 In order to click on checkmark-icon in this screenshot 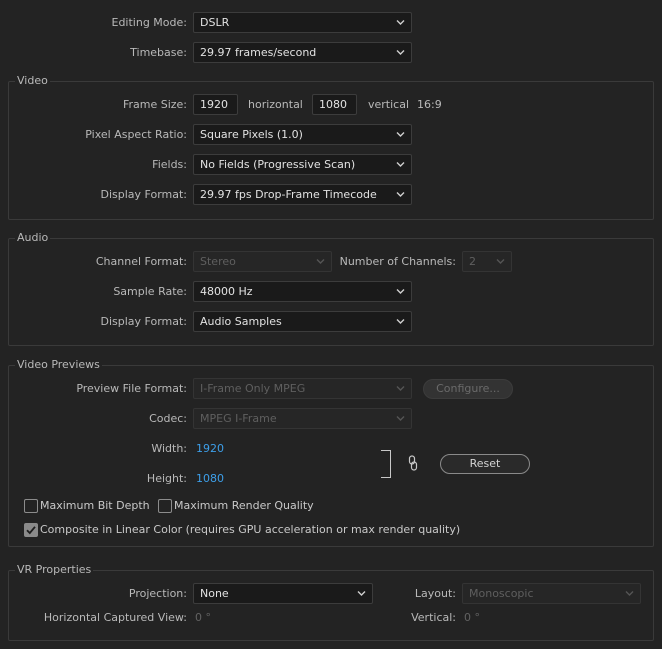, I will do `click(31, 530)`.